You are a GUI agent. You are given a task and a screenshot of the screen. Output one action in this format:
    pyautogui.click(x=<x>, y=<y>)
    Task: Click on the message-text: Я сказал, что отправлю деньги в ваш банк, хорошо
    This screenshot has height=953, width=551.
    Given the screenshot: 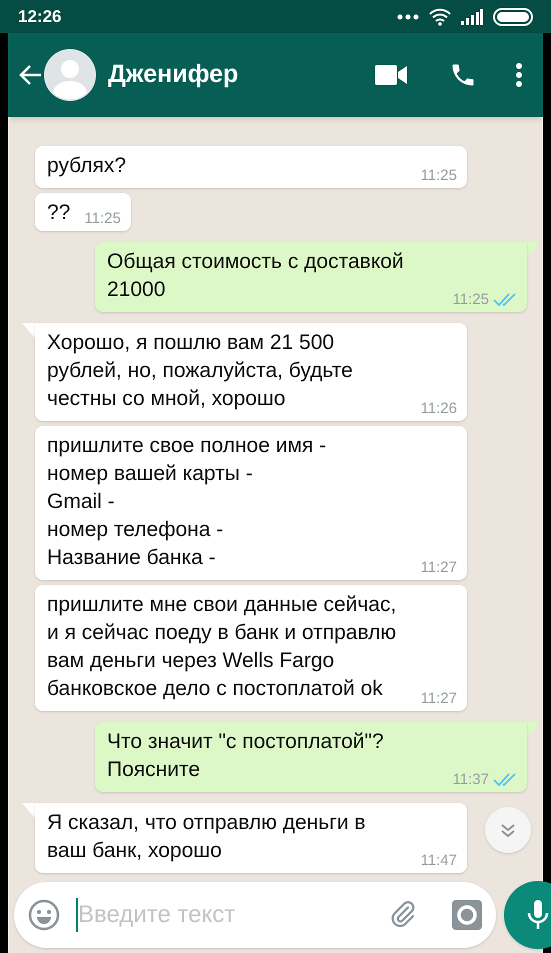 What is the action you would take?
    pyautogui.click(x=206, y=837)
    